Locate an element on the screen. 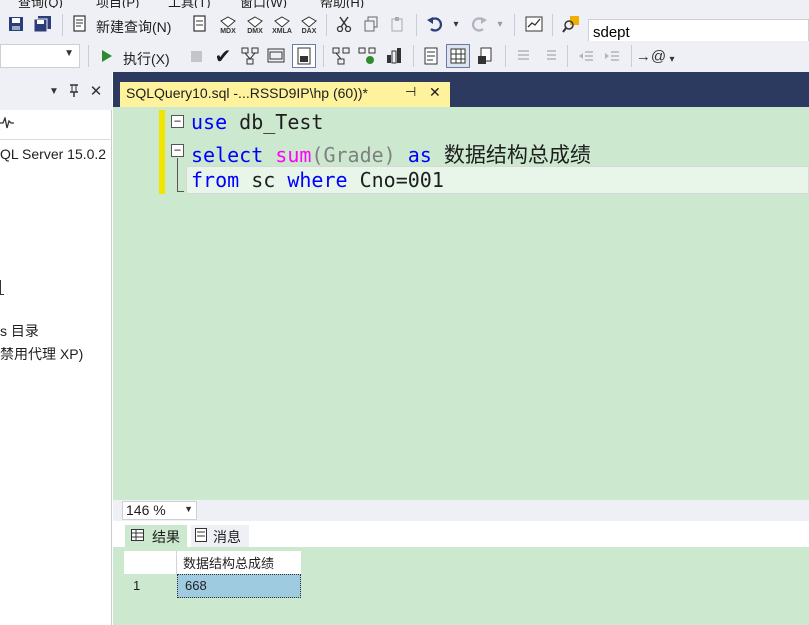 Image resolution: width=809 pixels, height=625 pixels. tree-item-catalog: s 目录 is located at coordinates (19, 331).